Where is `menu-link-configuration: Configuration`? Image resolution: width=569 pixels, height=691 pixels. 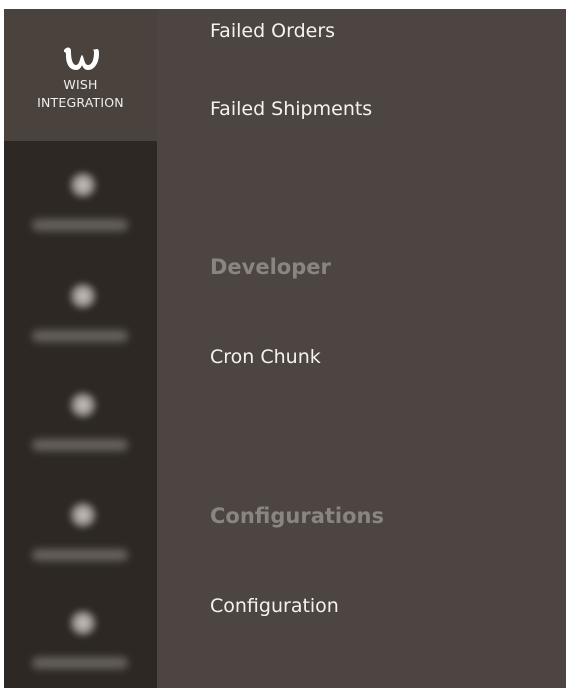
menu-link-configuration: Configuration is located at coordinates (274, 606).